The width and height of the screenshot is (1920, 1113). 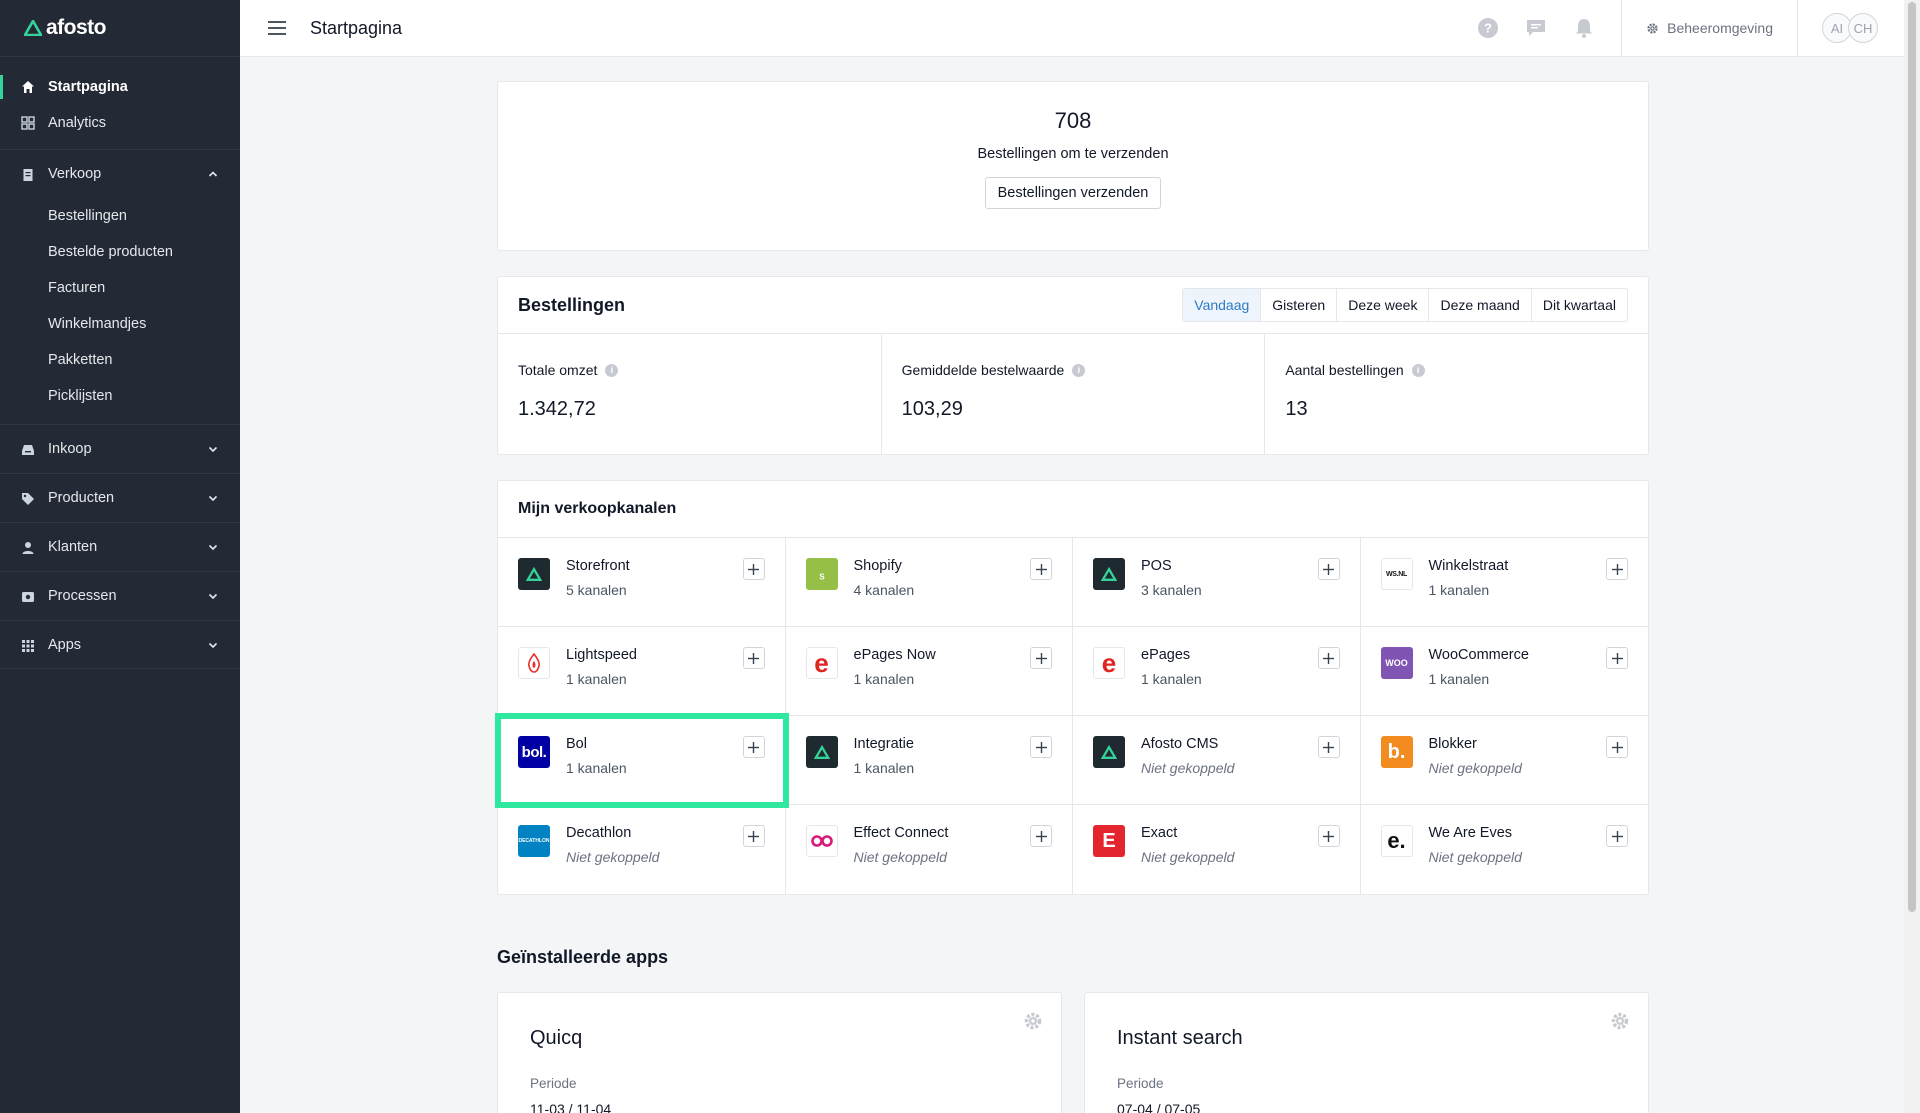 I want to click on environment-label: Beheeromgeving, so click(x=1720, y=28).